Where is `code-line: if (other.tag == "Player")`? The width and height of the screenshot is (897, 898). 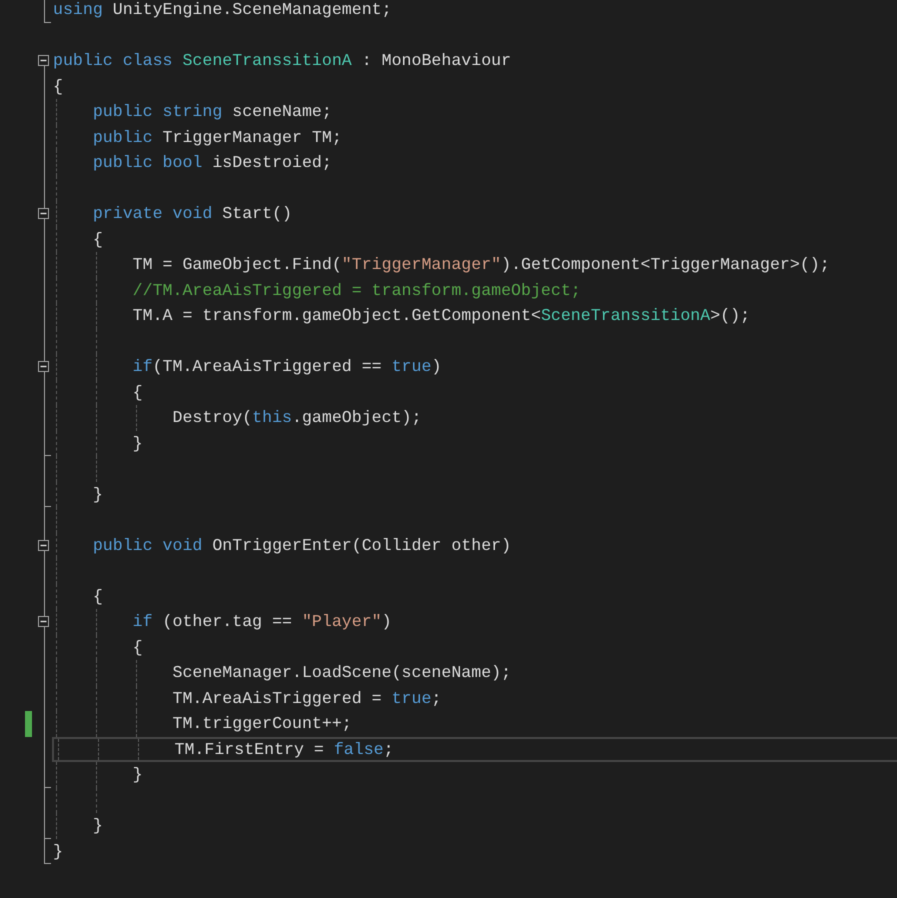 code-line: if (other.tag == "Player") is located at coordinates (262, 621).